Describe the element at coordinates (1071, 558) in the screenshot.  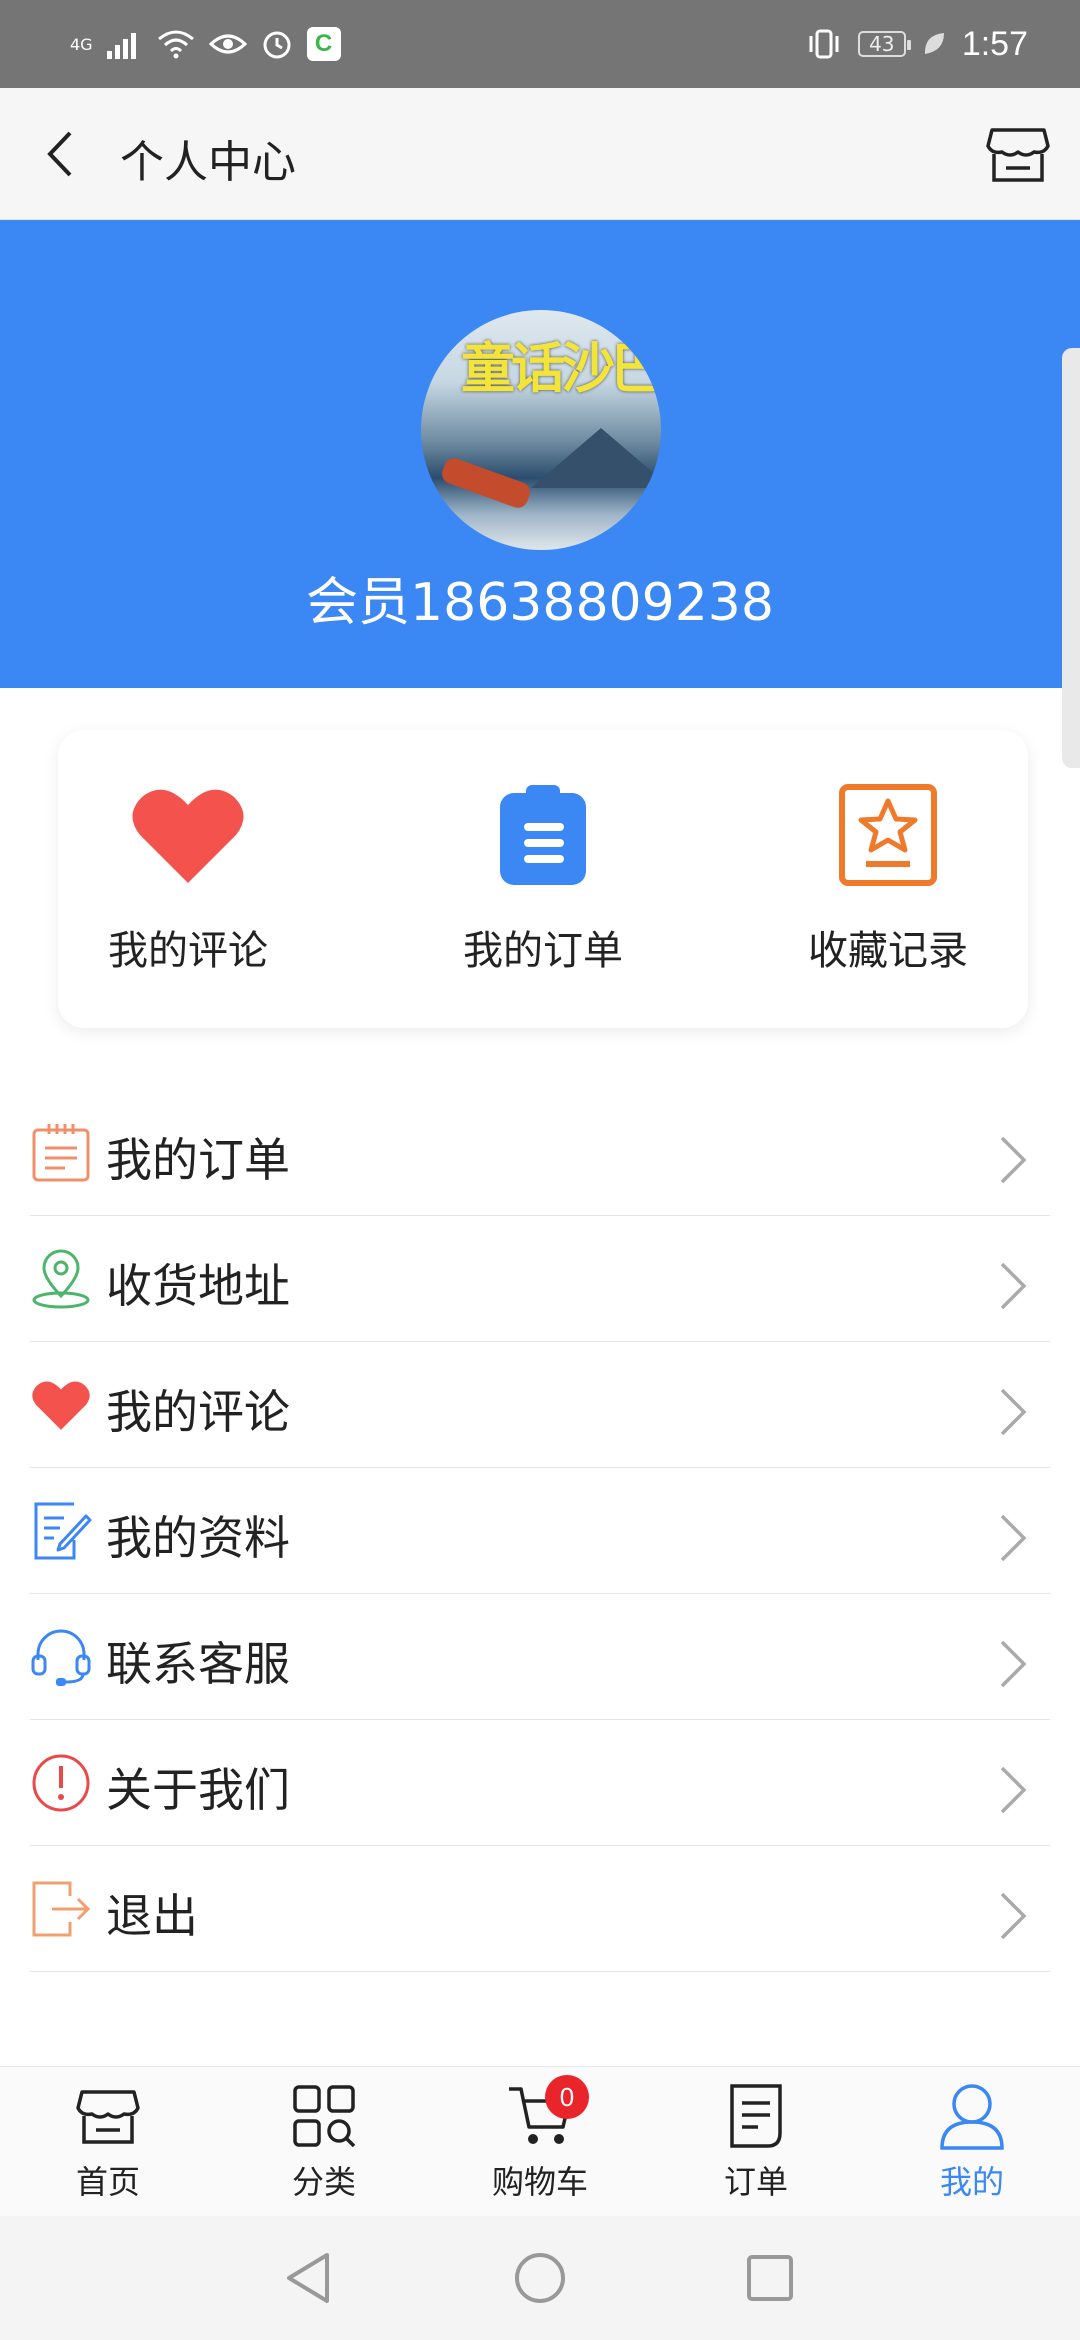
I see `scroll-edge` at that location.